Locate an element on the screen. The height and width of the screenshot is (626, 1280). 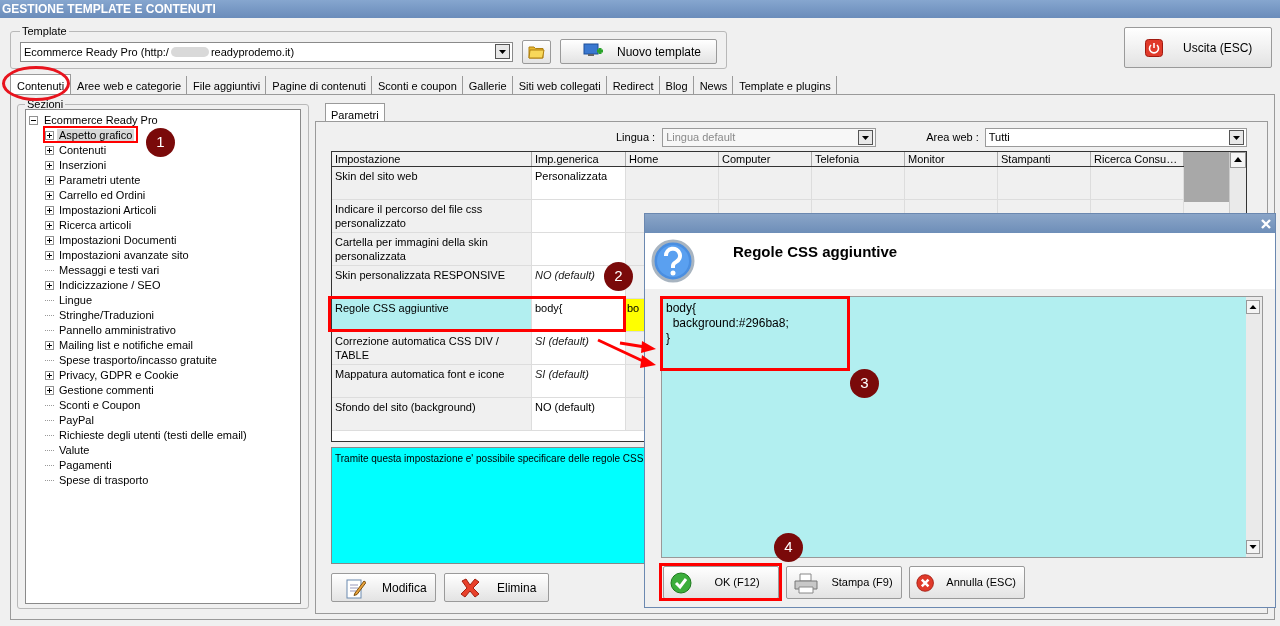
group-label: Sezioni is located at coordinates (45, 104).